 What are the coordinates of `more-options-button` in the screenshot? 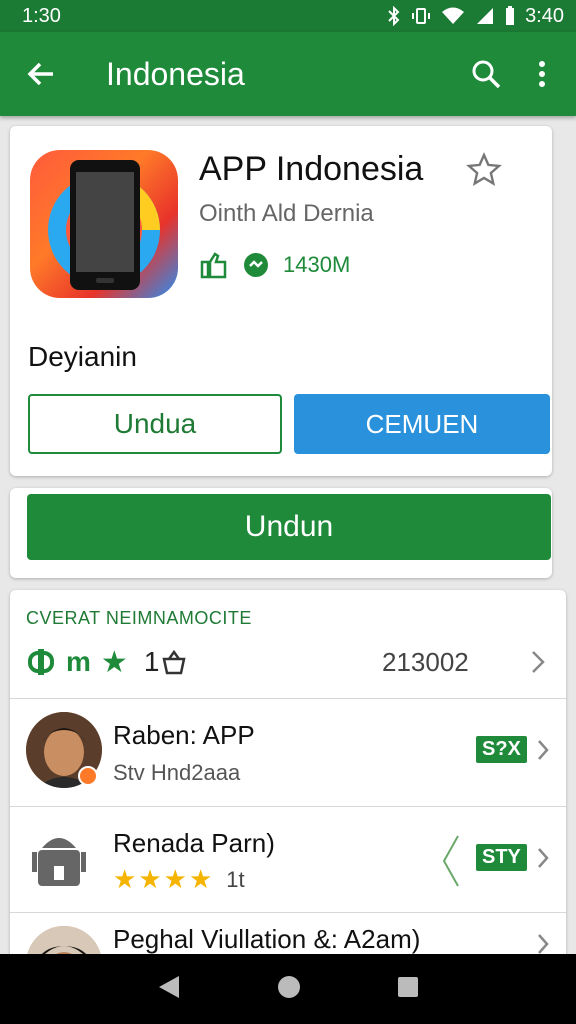 It's located at (542, 74).